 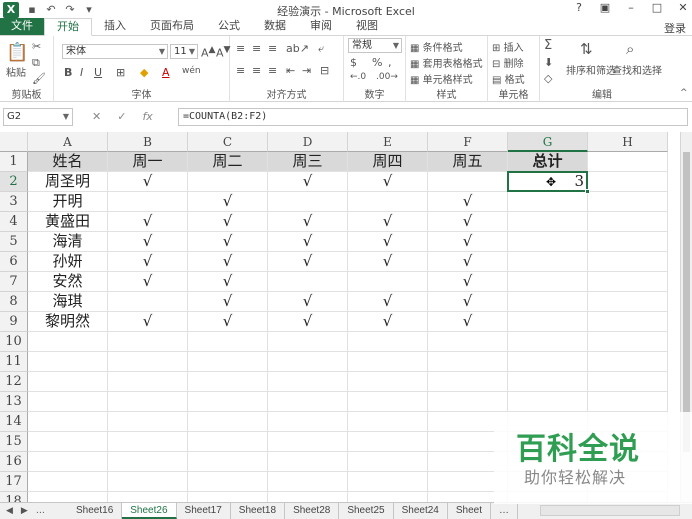 What do you see at coordinates (312, 511) in the screenshot?
I see `sheet-tab-sheet28: Sheet28` at bounding box center [312, 511].